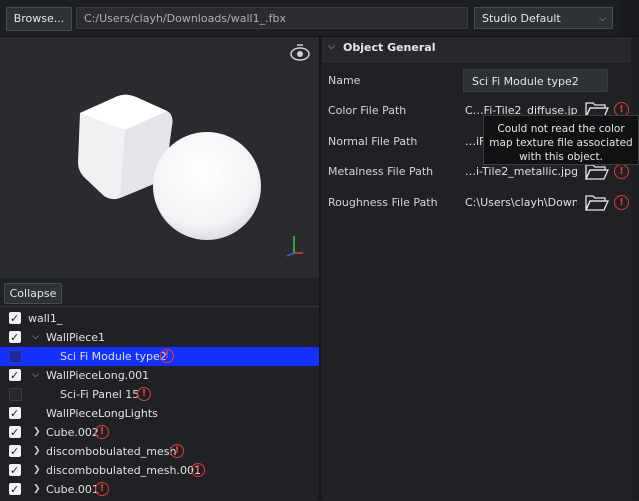 The width and height of the screenshot is (639, 501). Describe the element at coordinates (100, 394) in the screenshot. I see `tree-item-label: Sci-Fi Panel 15` at that location.